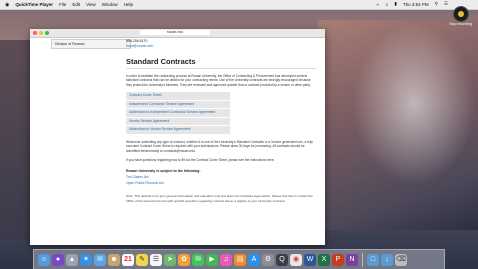  I want to click on wifi-icon: ≈, so click(378, 4).